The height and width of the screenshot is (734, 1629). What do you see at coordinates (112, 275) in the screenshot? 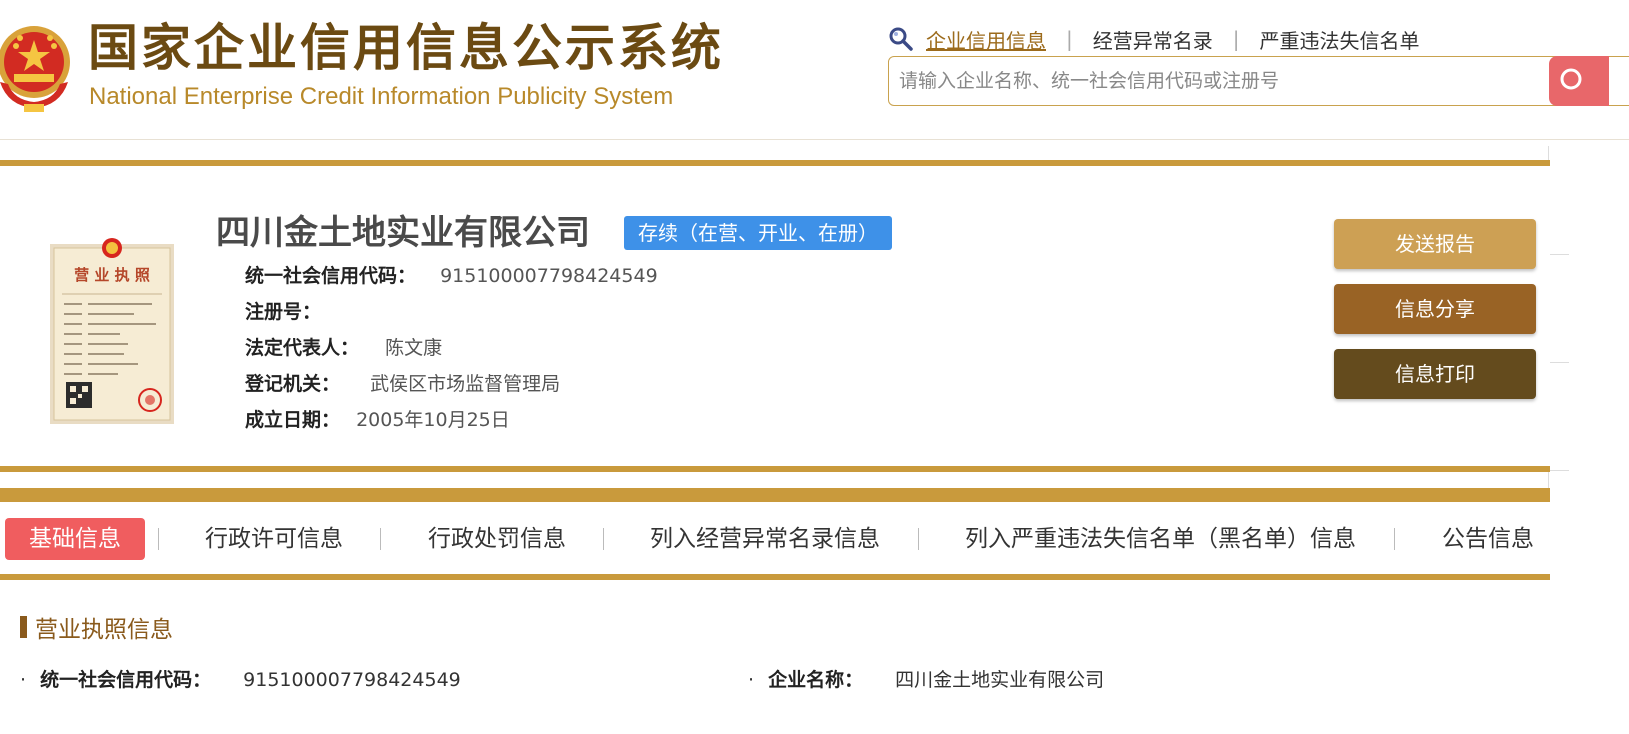
I see `license-title: 营 业 执 照` at bounding box center [112, 275].